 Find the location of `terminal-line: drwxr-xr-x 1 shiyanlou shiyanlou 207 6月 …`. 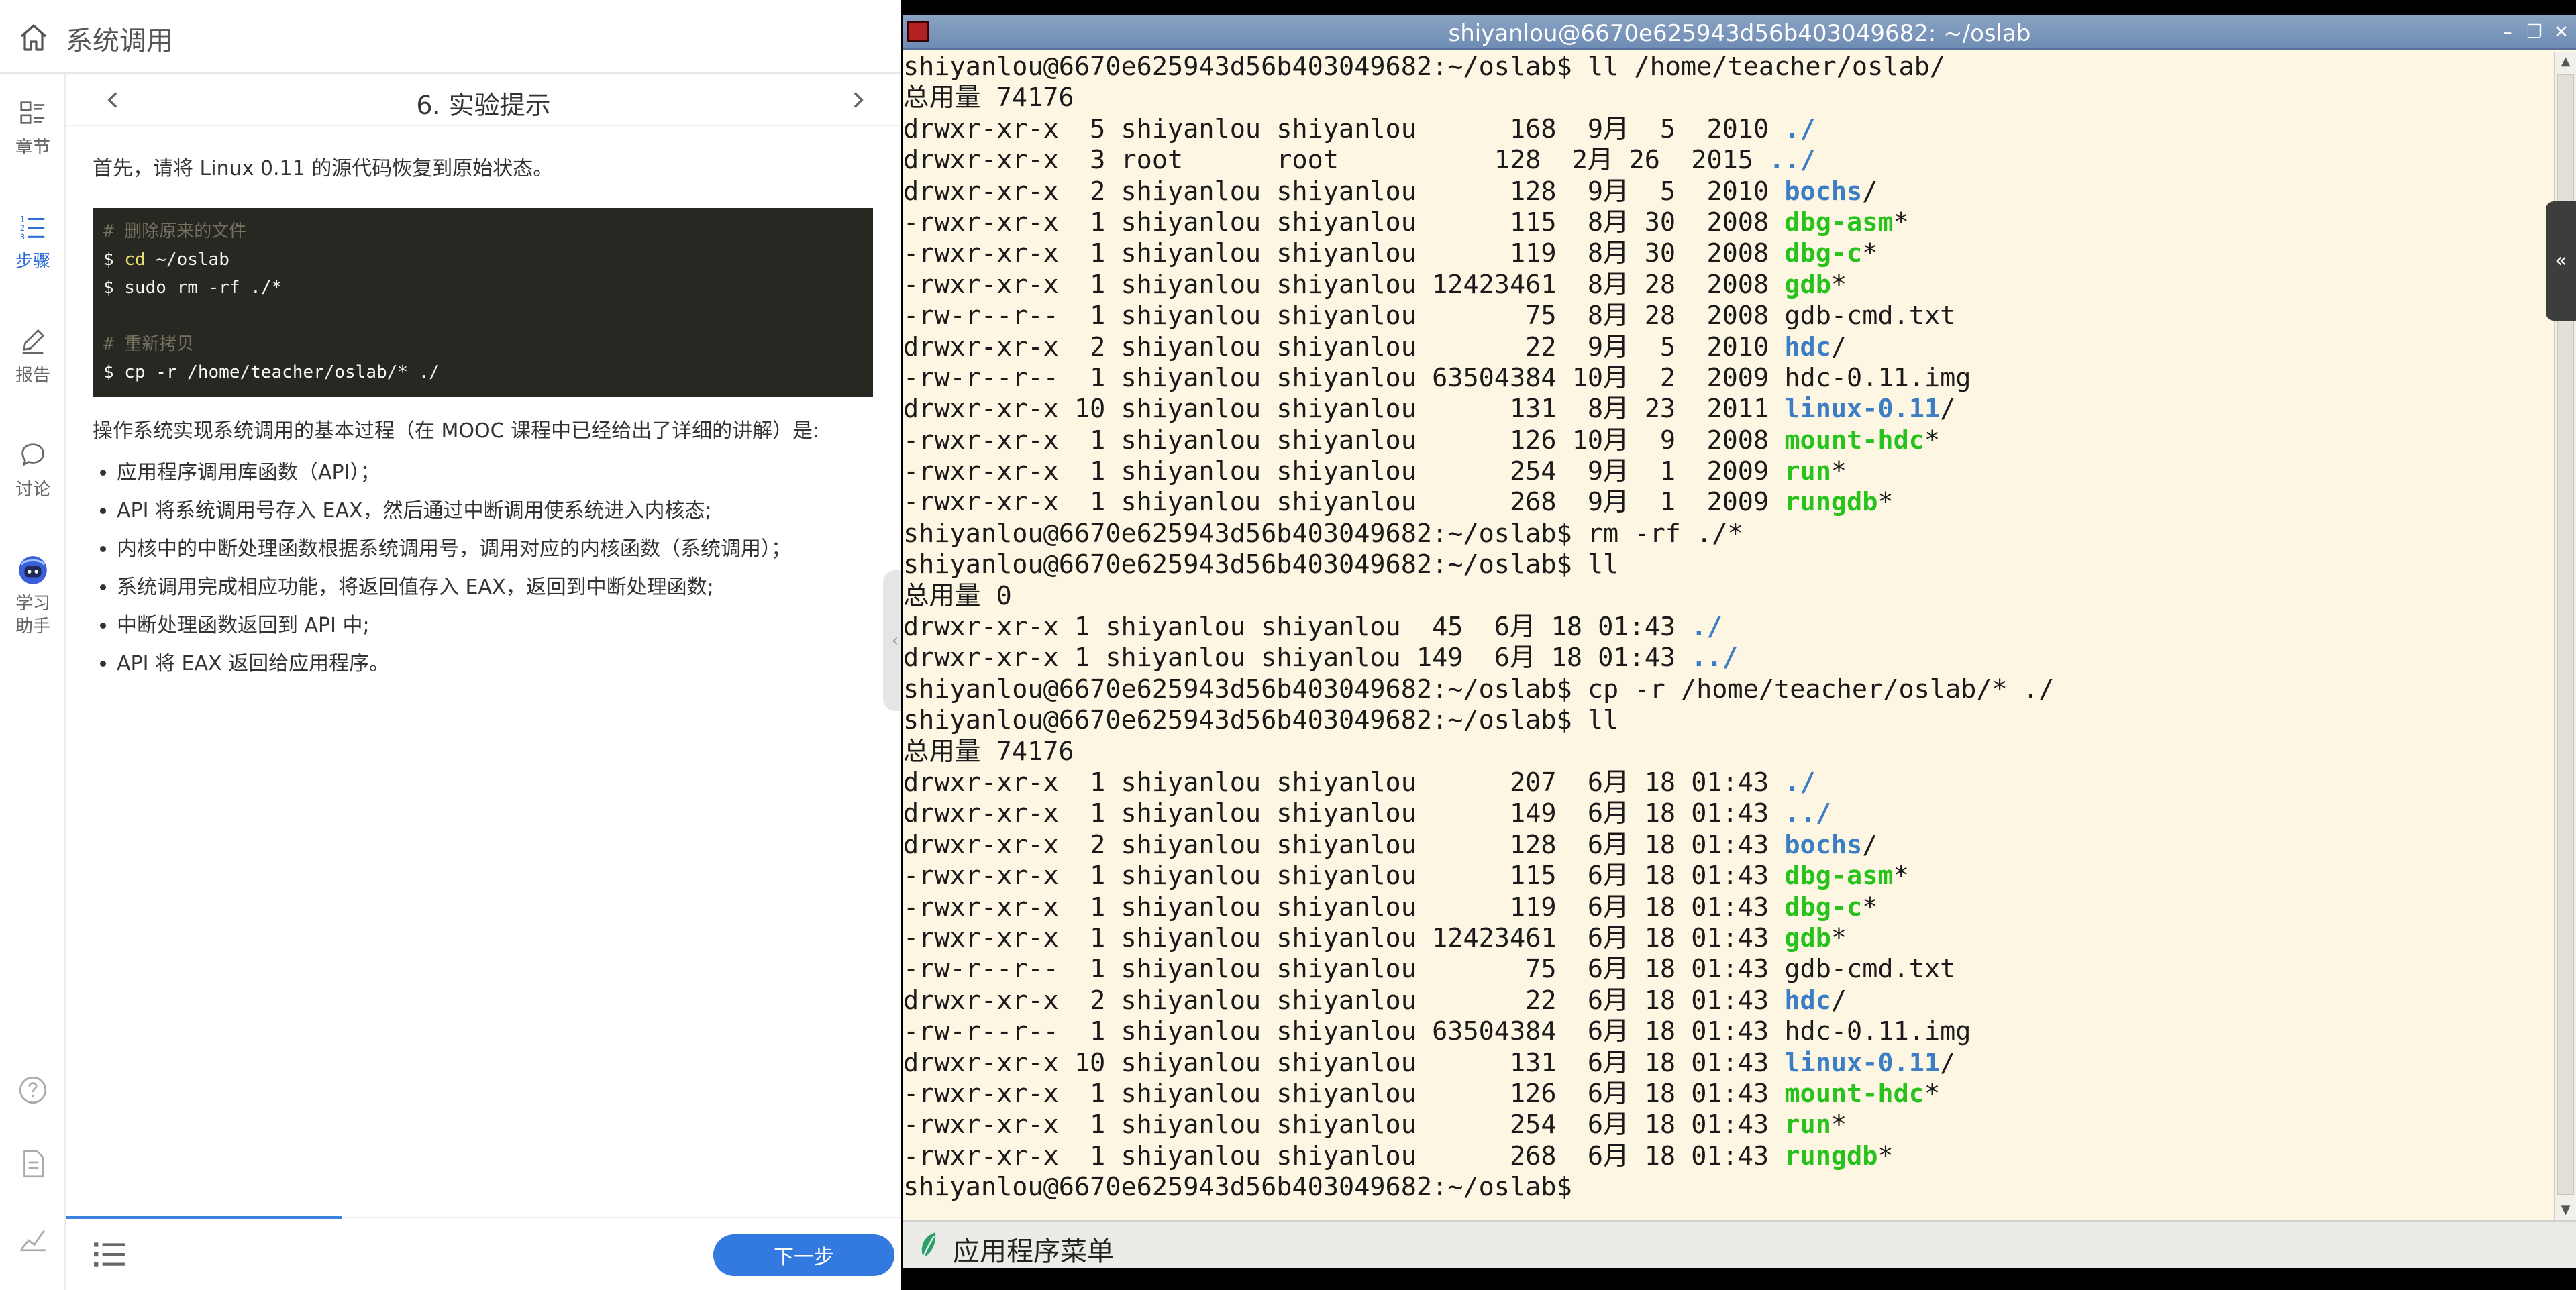

terminal-line: drwxr-xr-x 1 shiyanlou shiyanlou 207 6月 … is located at coordinates (1728, 782).